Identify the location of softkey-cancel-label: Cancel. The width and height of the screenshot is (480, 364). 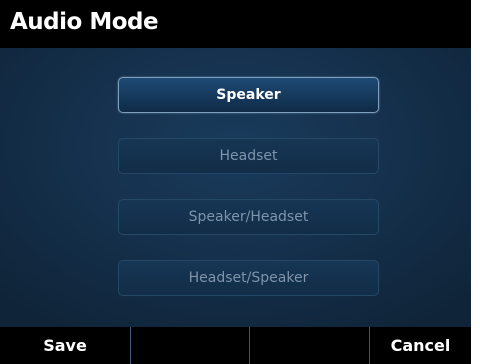
(420, 345).